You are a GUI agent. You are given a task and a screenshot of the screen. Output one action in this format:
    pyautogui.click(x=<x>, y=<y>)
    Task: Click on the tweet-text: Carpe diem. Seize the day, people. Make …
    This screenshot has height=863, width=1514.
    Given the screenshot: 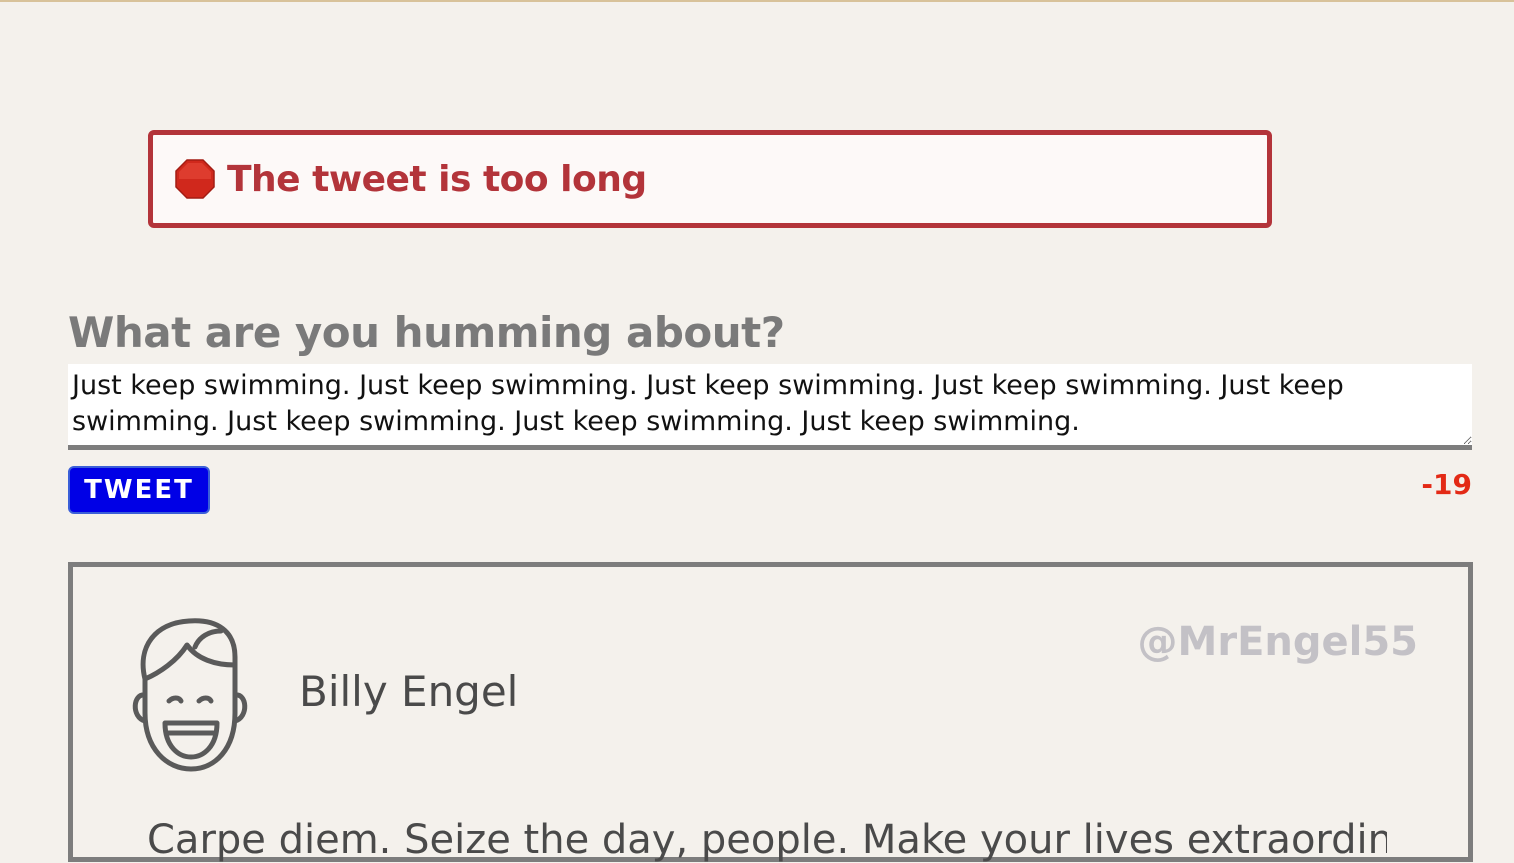 What is the action you would take?
    pyautogui.click(x=767, y=840)
    